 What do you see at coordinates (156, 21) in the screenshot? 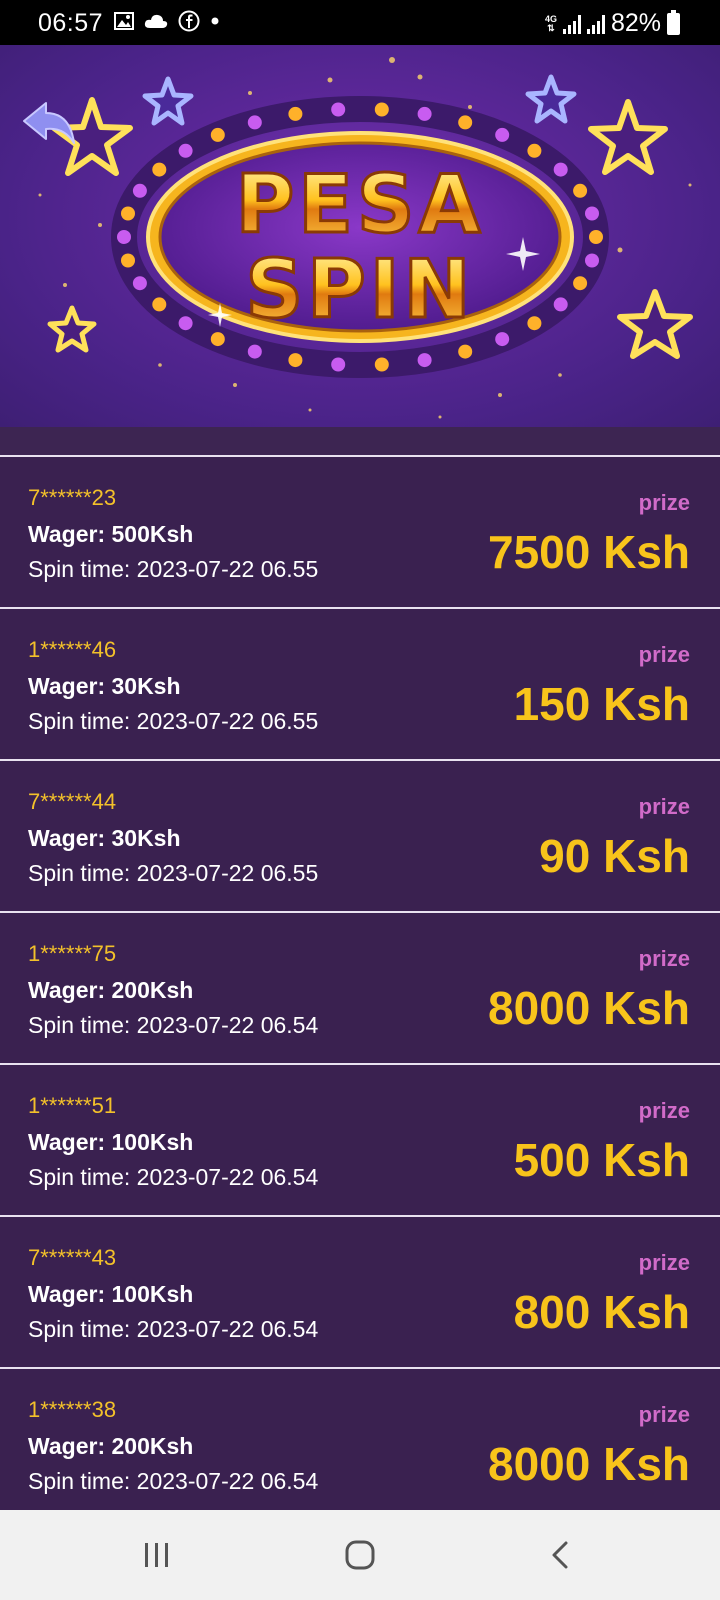
I see `cloud-icon` at bounding box center [156, 21].